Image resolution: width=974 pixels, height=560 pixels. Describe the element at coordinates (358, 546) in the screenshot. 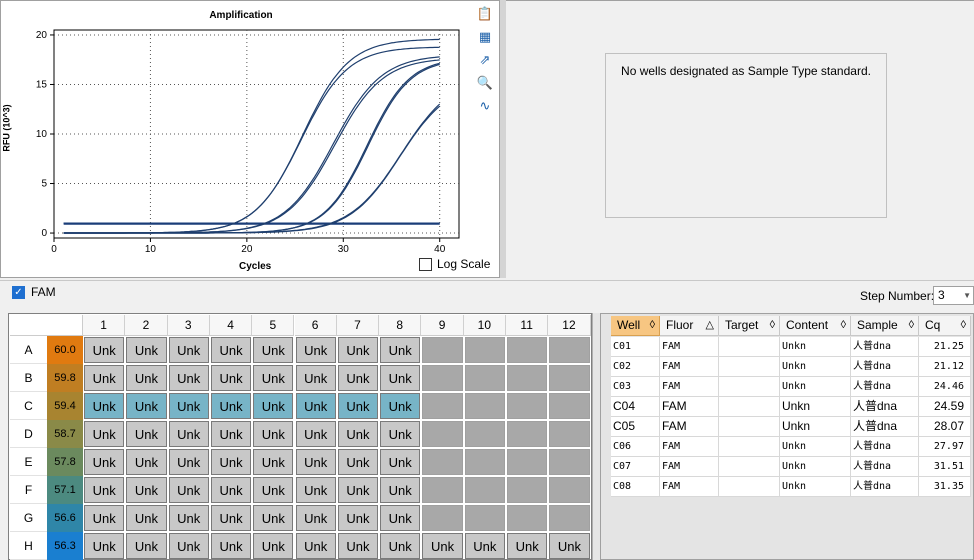

I see `well-H7: Unk` at that location.